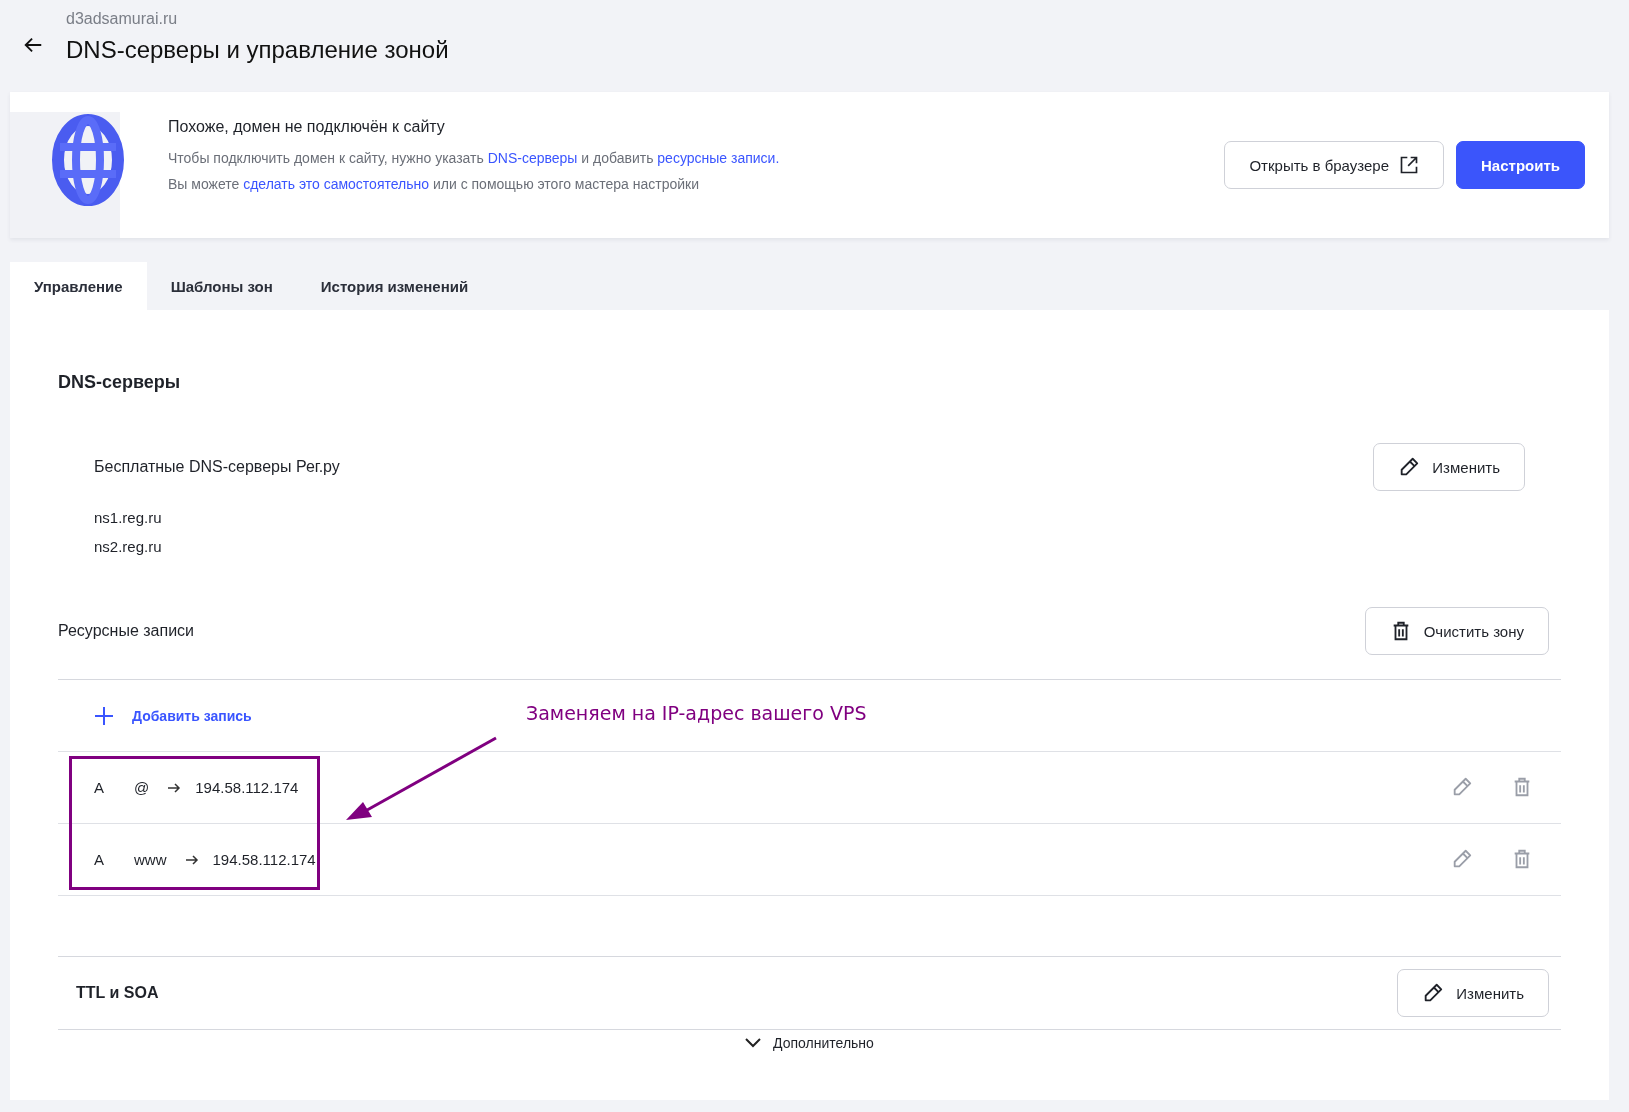 Image resolution: width=1629 pixels, height=1112 pixels. I want to click on expand-more-button: Дополнительно, so click(809, 1043).